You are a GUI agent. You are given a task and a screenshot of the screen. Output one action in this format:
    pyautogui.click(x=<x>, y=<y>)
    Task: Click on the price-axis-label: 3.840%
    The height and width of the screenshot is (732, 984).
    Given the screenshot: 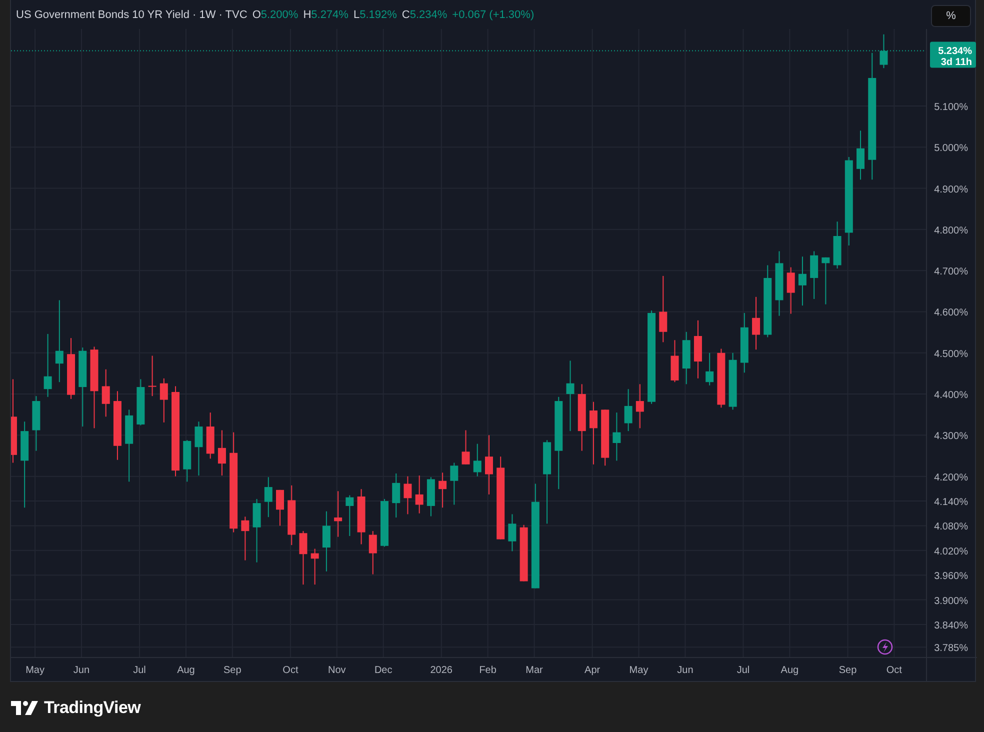 What is the action you would take?
    pyautogui.click(x=951, y=626)
    